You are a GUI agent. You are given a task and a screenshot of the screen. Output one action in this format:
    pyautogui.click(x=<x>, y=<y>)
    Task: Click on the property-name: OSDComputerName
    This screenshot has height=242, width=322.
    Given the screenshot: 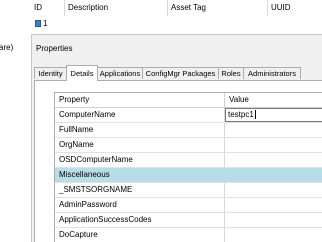 What is the action you would take?
    pyautogui.click(x=140, y=160)
    